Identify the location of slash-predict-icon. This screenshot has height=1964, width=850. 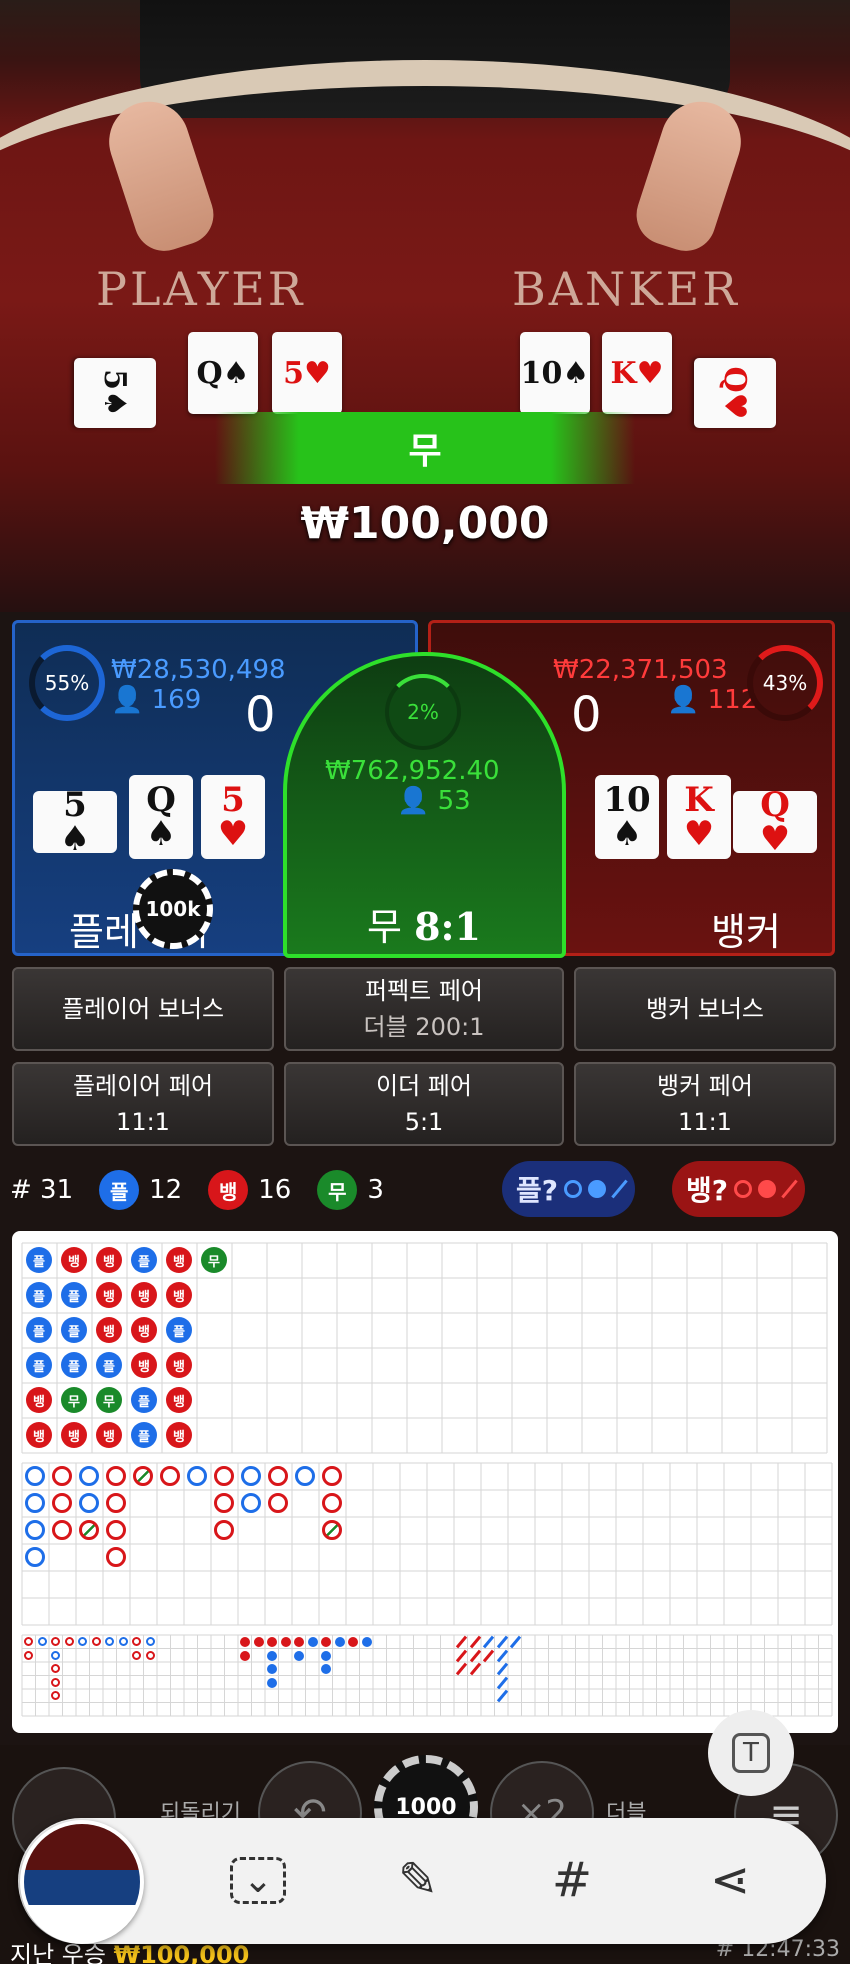
(619, 1189).